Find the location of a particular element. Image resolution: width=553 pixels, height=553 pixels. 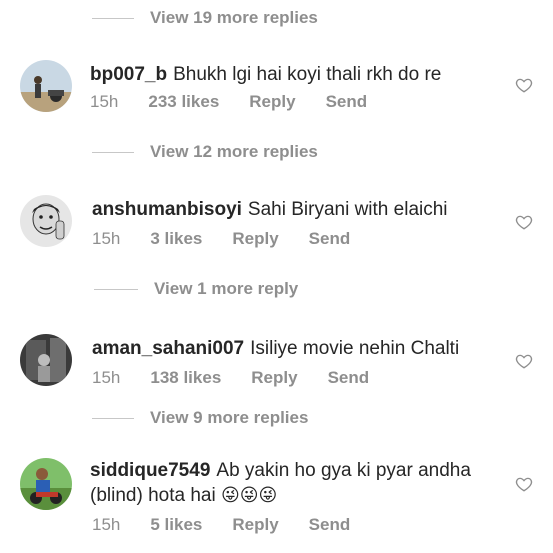

comment-text: anshumanbisoyi Sahi Biryani with elaichi is located at coordinates (270, 209).